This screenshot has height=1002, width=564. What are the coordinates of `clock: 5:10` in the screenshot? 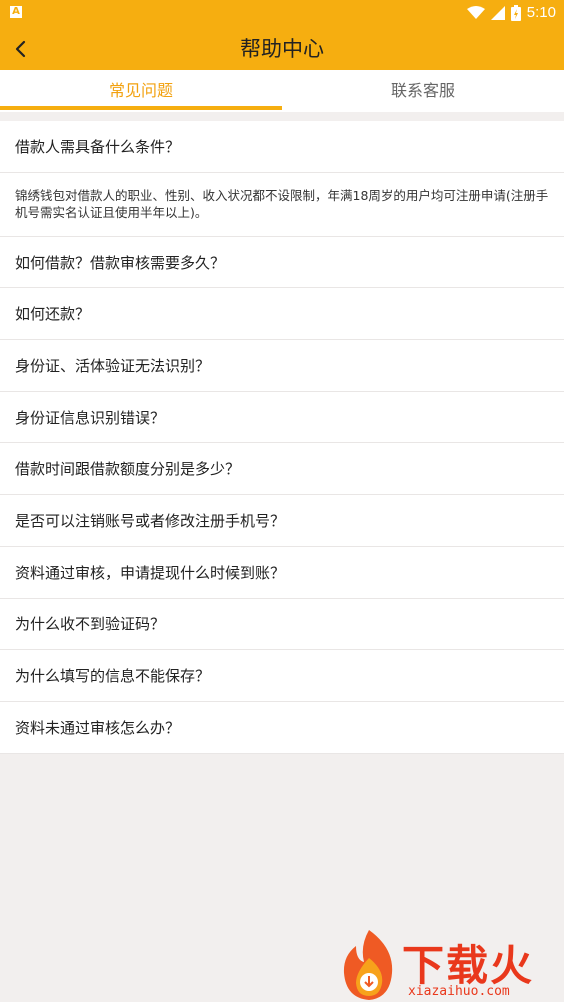 It's located at (541, 12).